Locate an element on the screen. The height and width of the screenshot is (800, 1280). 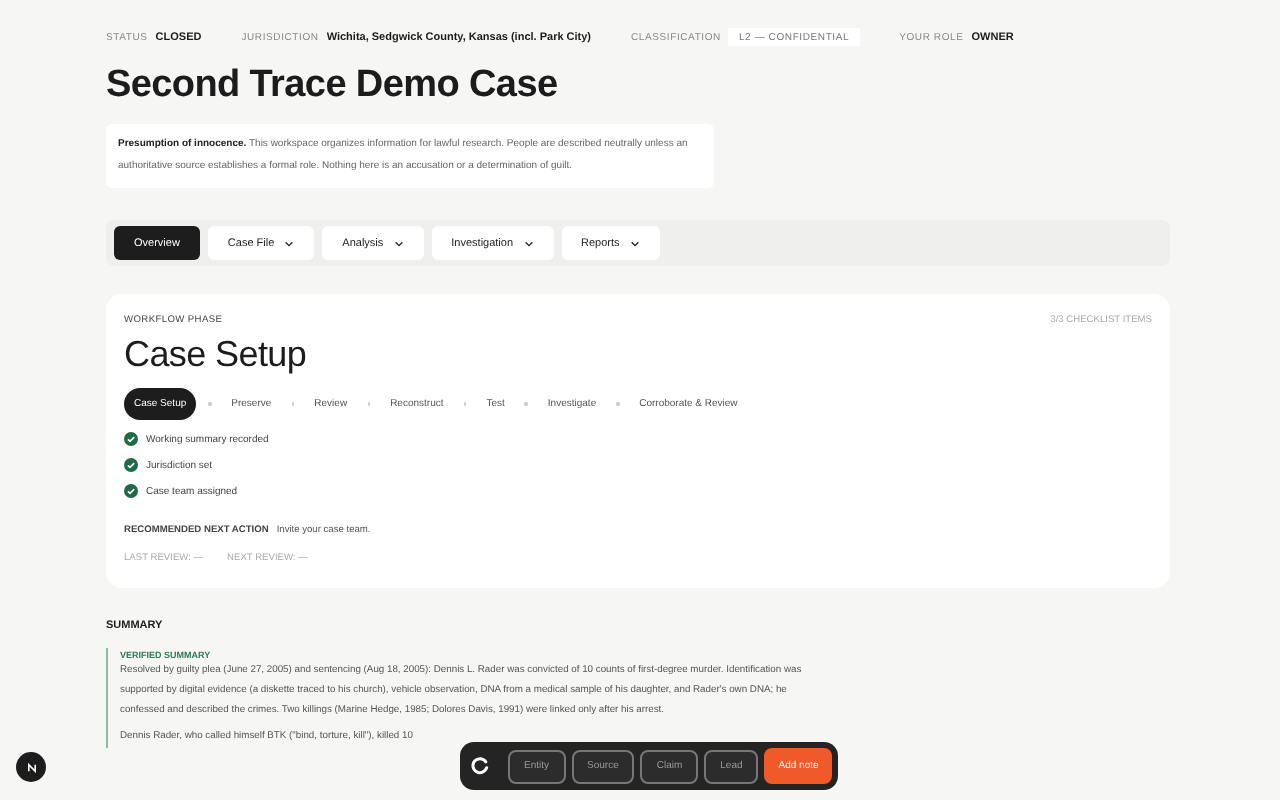
spinner-icon is located at coordinates (480, 766).